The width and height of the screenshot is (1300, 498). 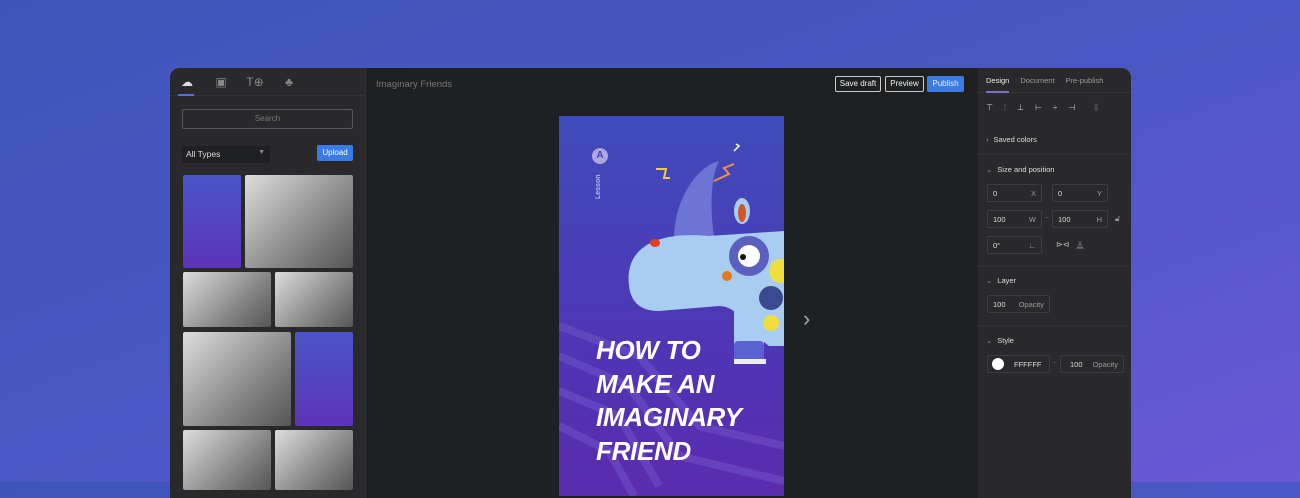 I want to click on x-value: 0, so click(x=995, y=193).